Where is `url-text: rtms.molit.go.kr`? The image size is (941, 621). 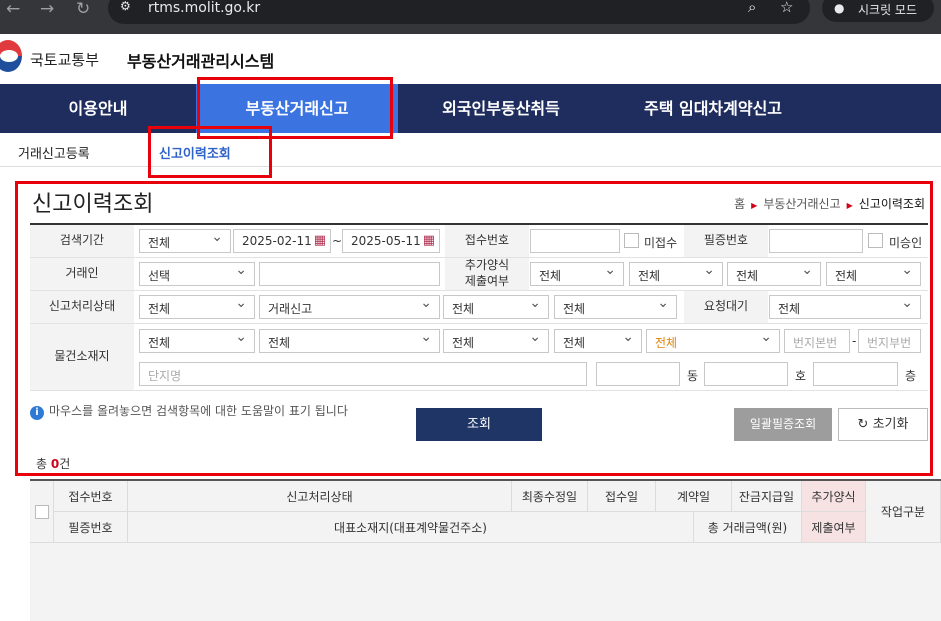 url-text: rtms.molit.go.kr is located at coordinates (204, 8).